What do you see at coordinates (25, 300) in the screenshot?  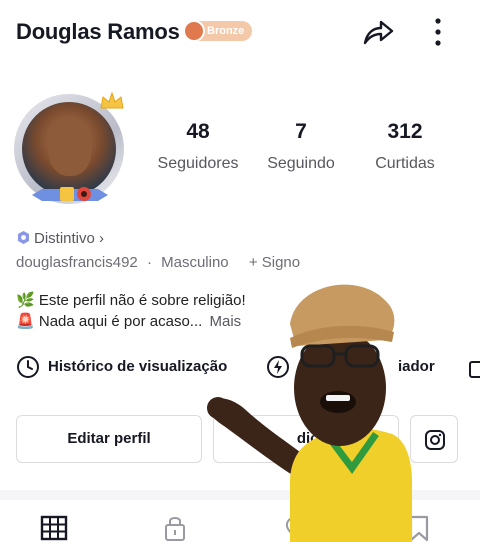 I see `leaf-icon: 🌿` at bounding box center [25, 300].